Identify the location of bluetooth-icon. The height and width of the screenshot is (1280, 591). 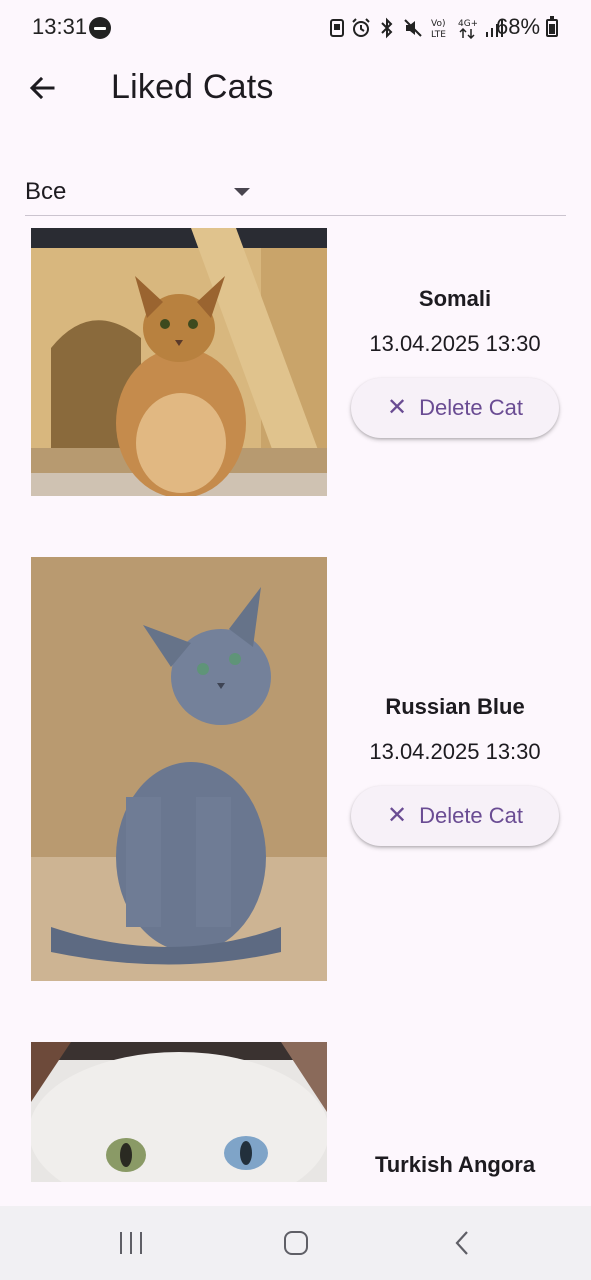
(387, 28).